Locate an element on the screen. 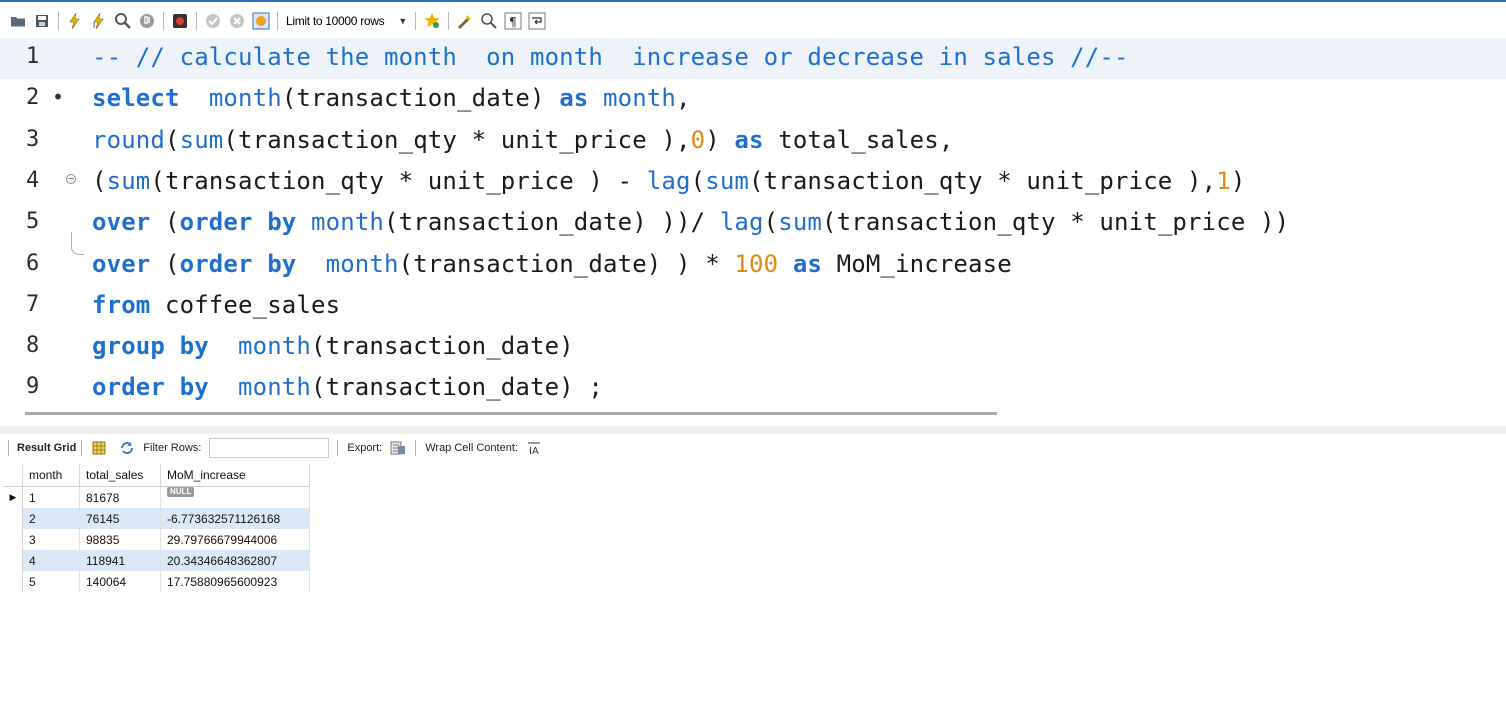  wrap-cell-icon: IA is located at coordinates (534, 448).